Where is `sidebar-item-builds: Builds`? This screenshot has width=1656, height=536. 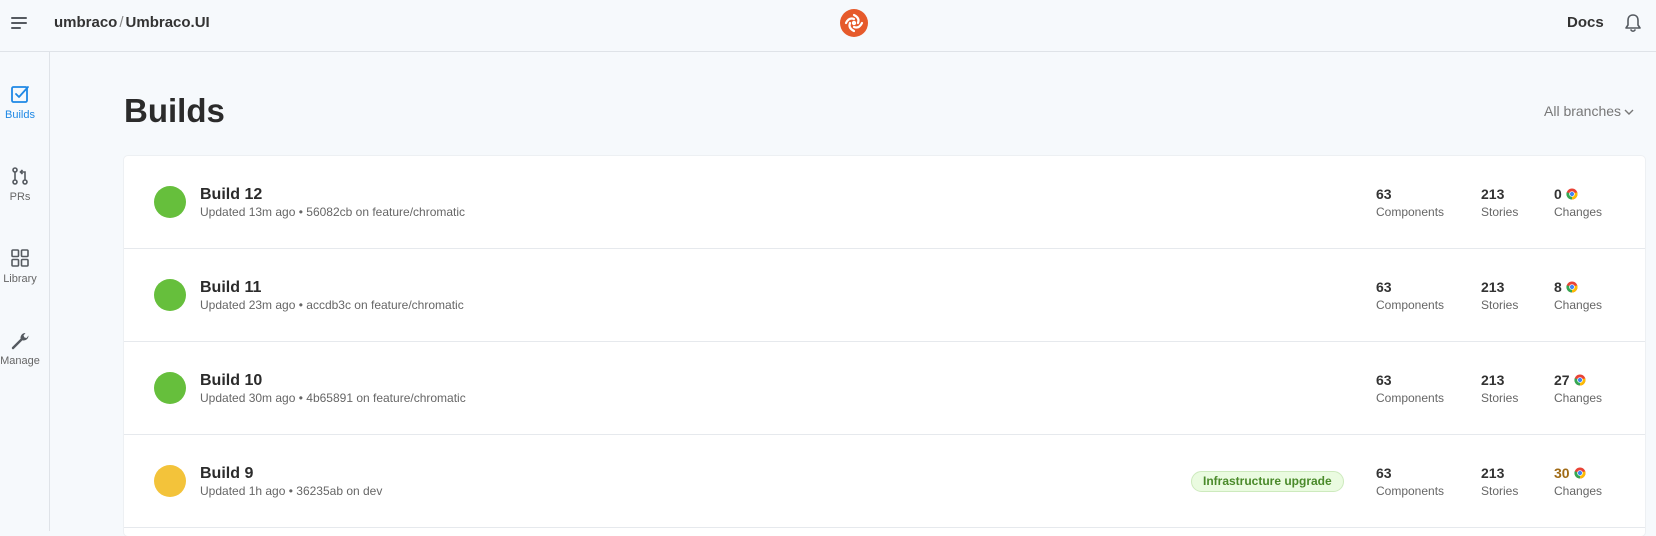
sidebar-item-builds: Builds is located at coordinates (20, 102).